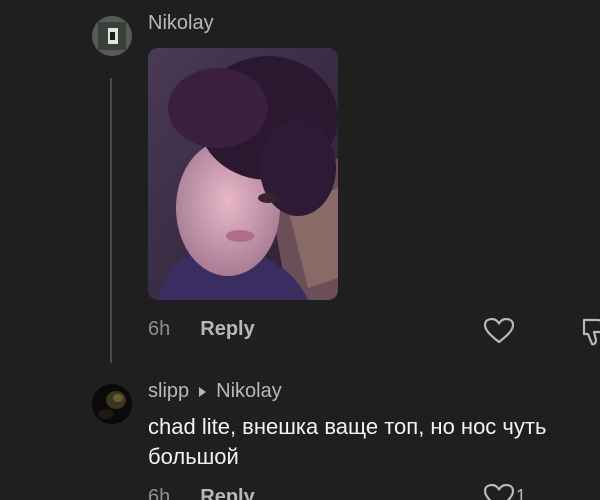 The height and width of the screenshot is (500, 600). Describe the element at coordinates (249, 391) in the screenshot. I see `replied-to-username: Nikolay` at that location.